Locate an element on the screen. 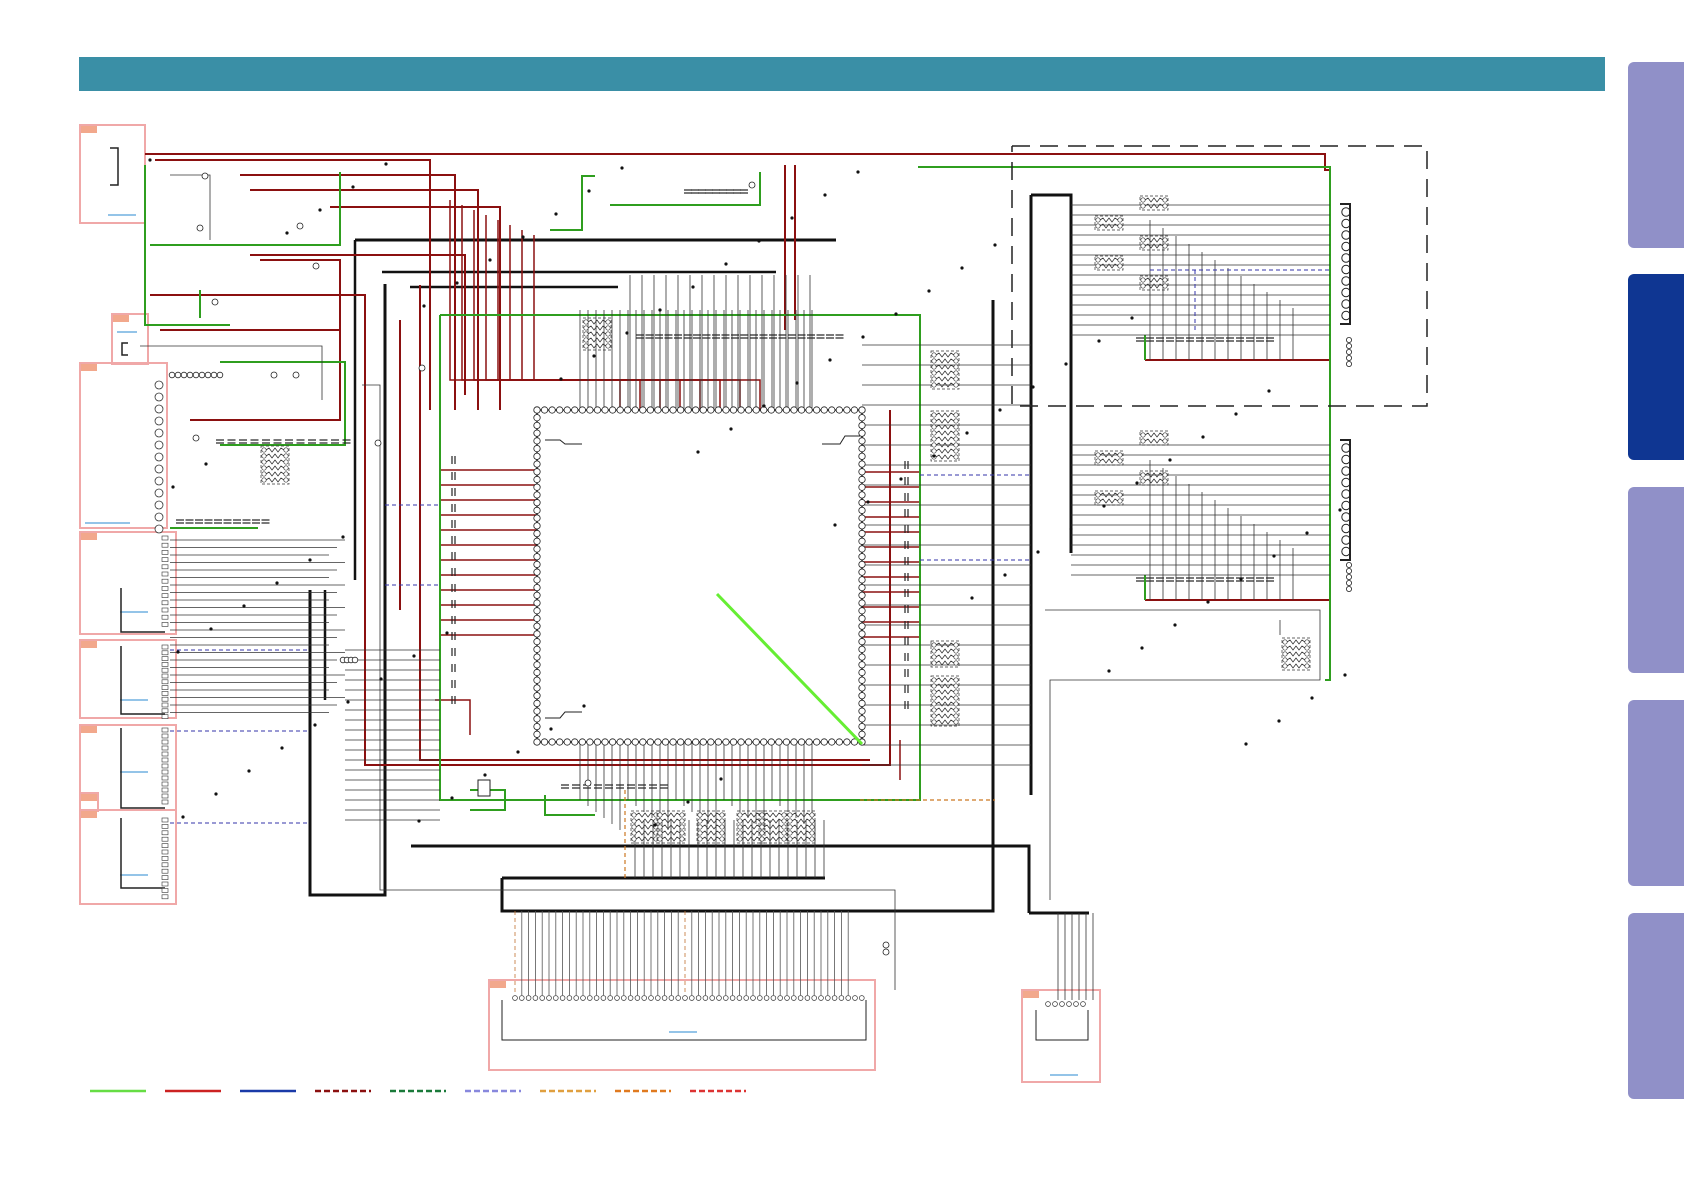 This screenshot has width=1684, height=1191. connector-tag is located at coordinates (89, 814).